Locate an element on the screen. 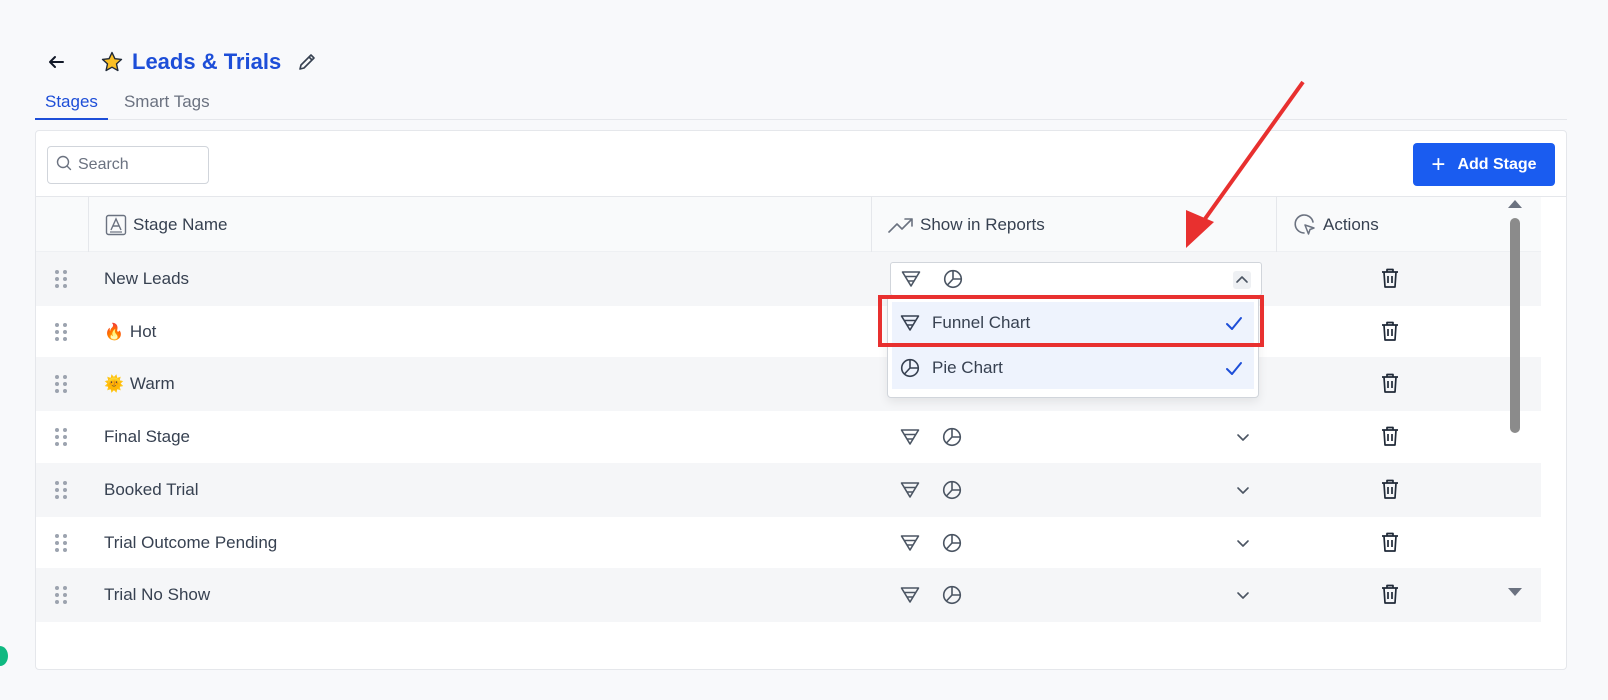  add-stage-button: + Add Stage is located at coordinates (1484, 164).